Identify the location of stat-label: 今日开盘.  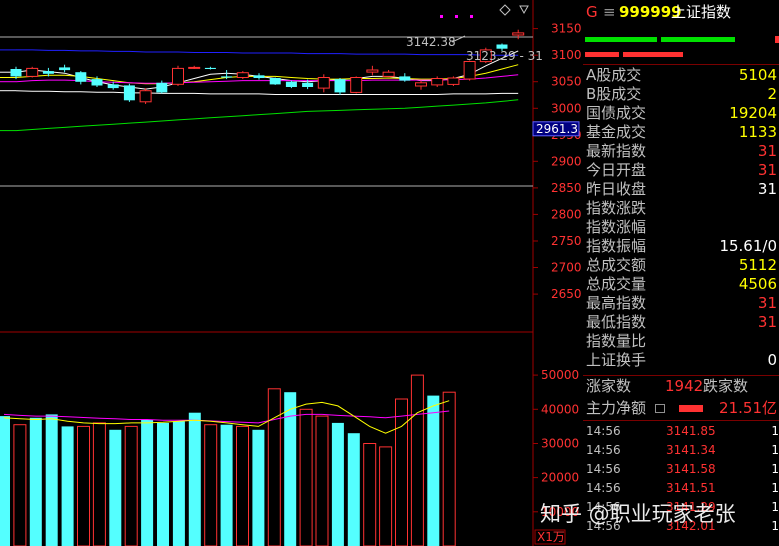
(616, 170).